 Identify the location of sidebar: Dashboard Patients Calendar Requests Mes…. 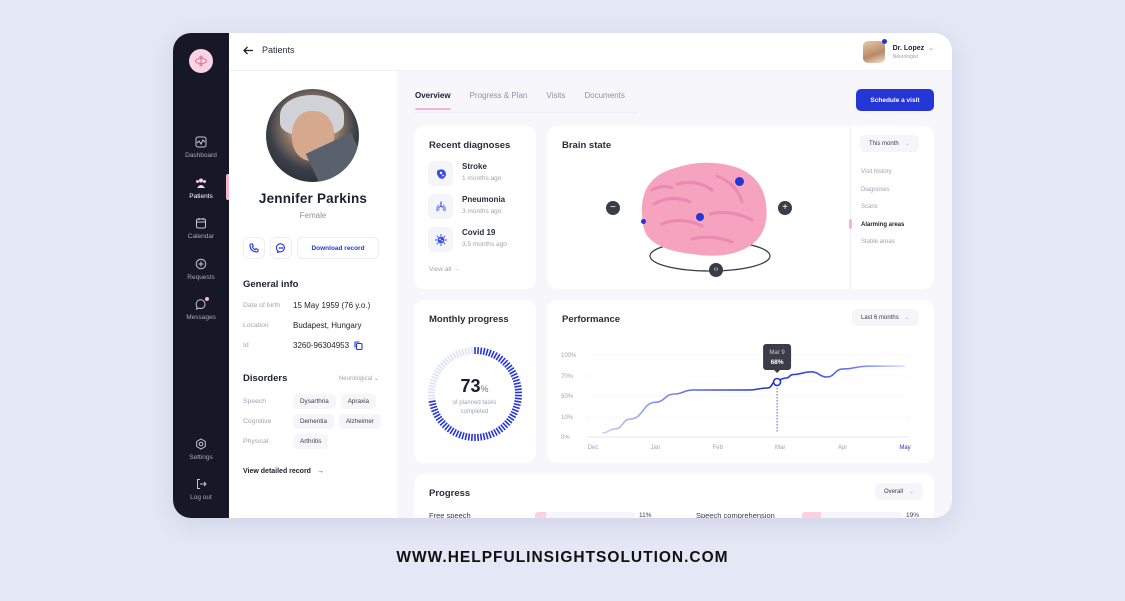
(201, 275).